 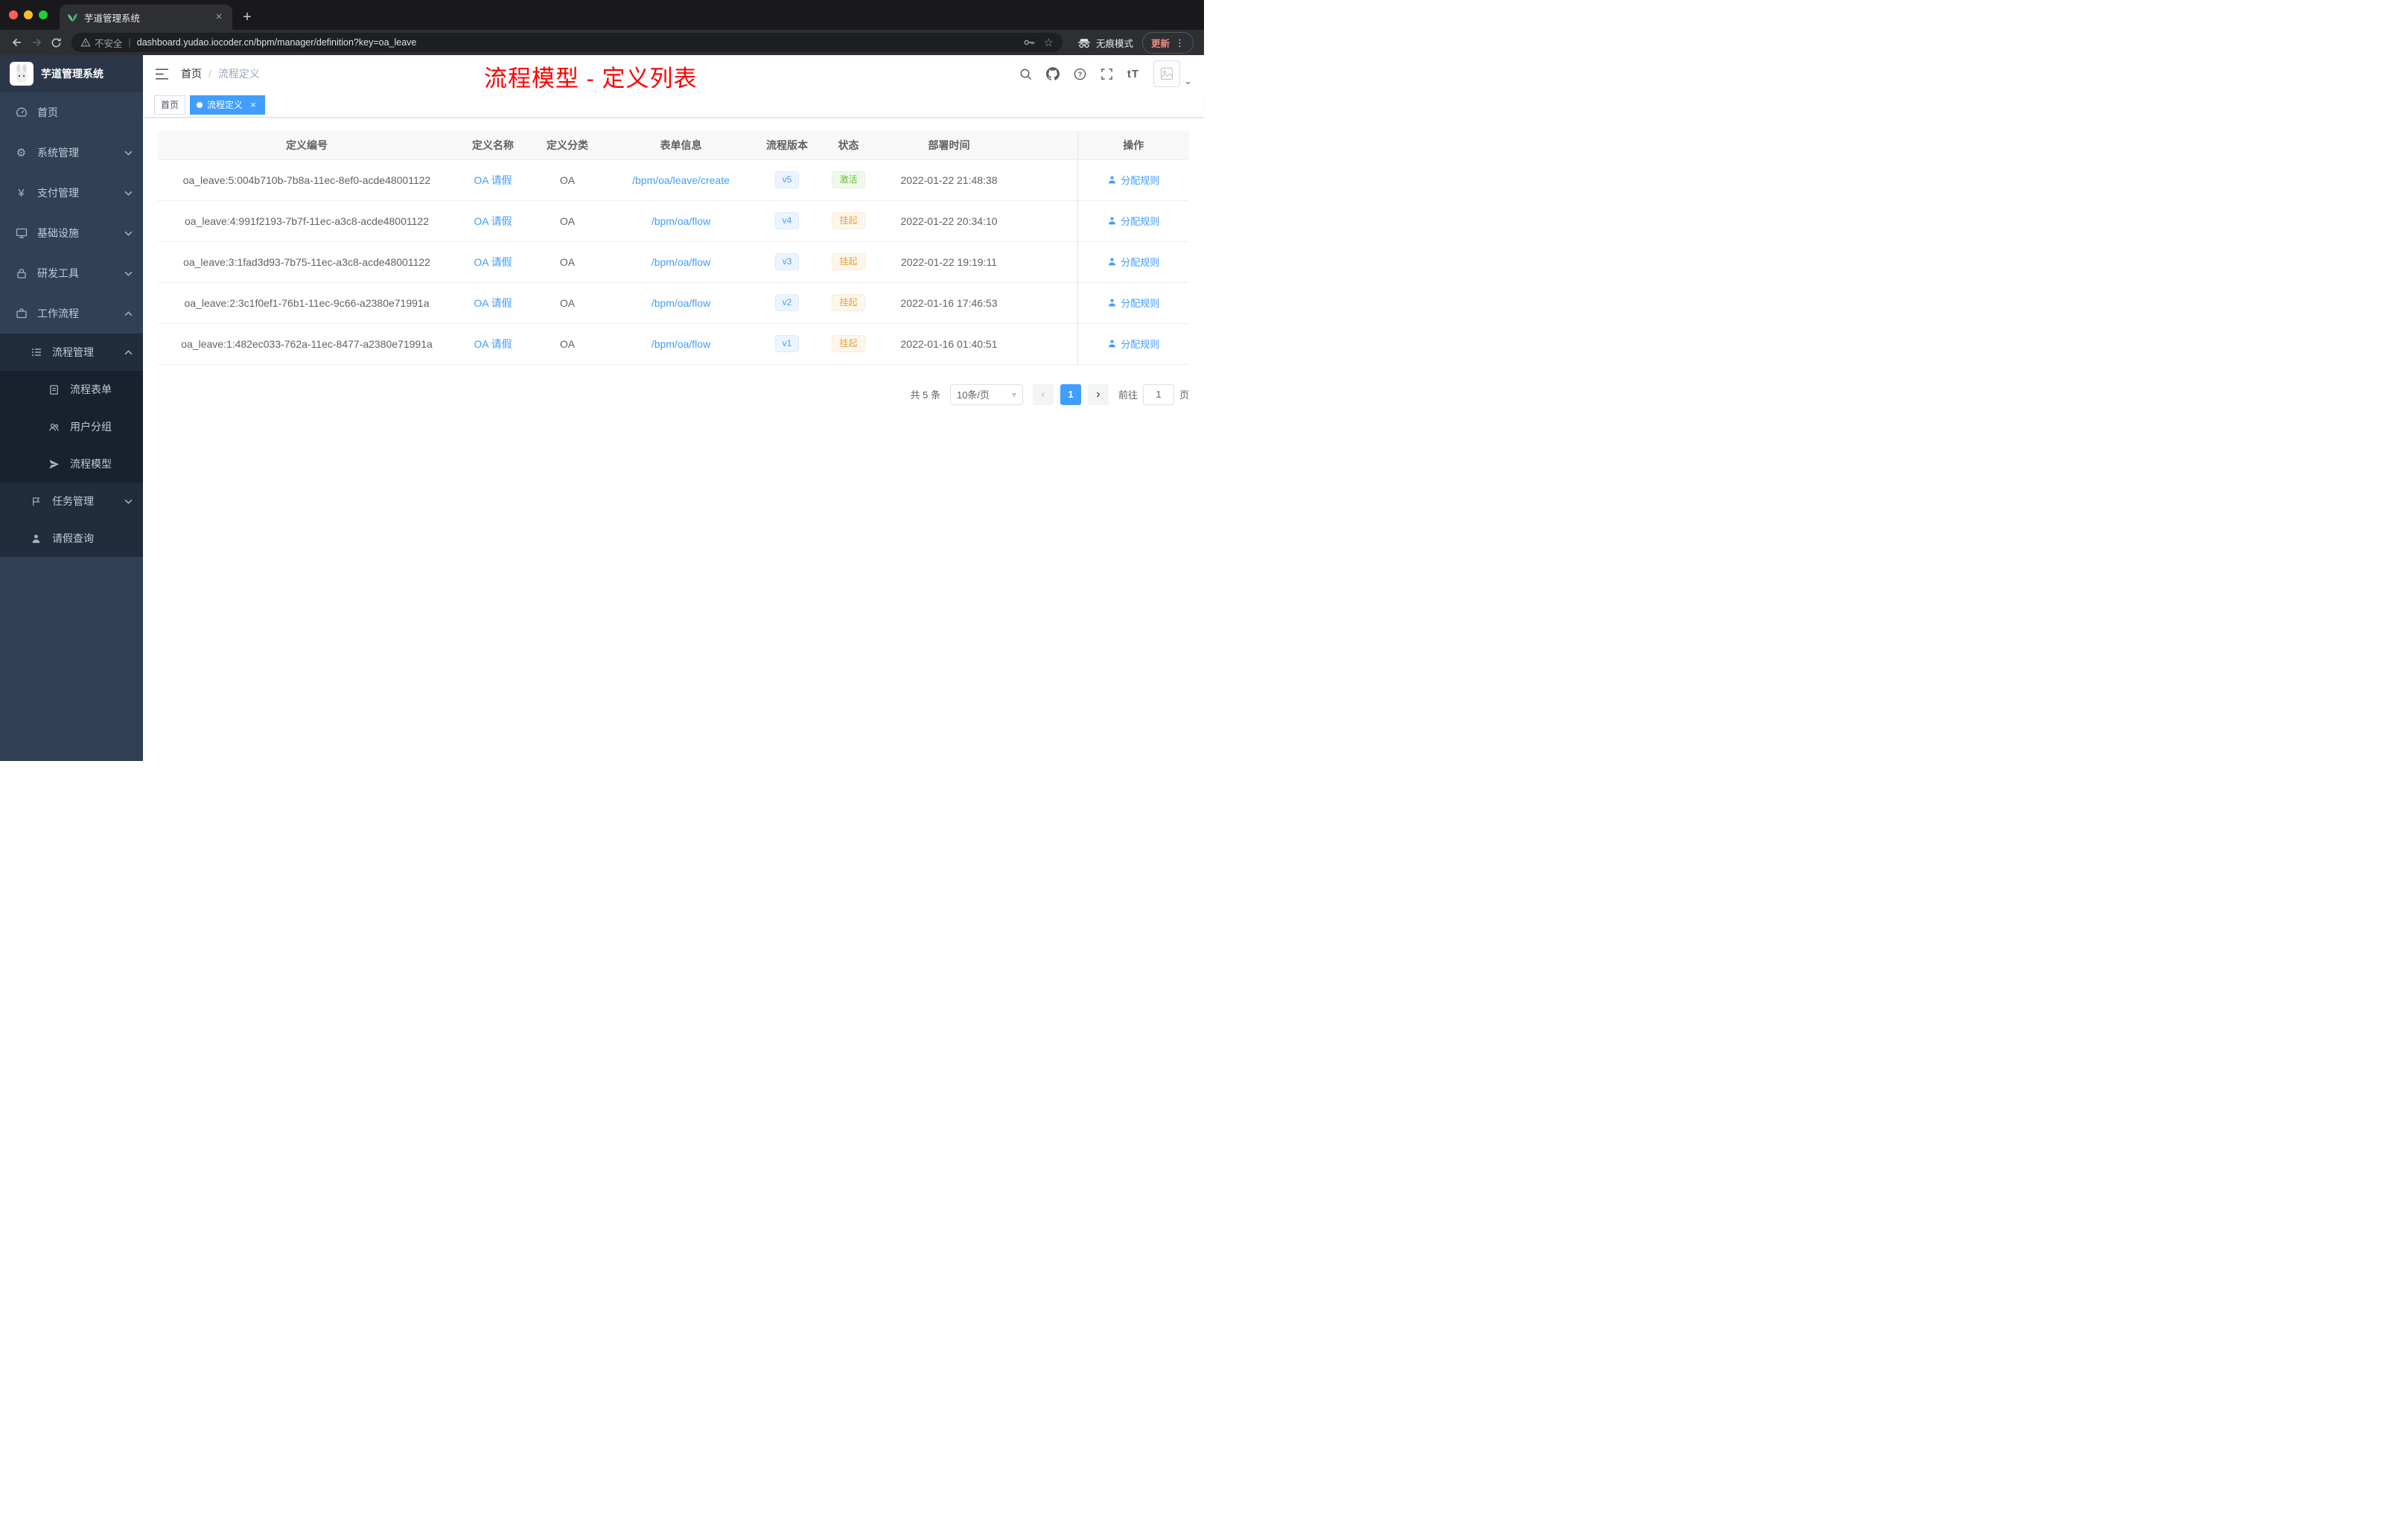 I want to click on font-size-icon: tT, so click(x=1133, y=74).